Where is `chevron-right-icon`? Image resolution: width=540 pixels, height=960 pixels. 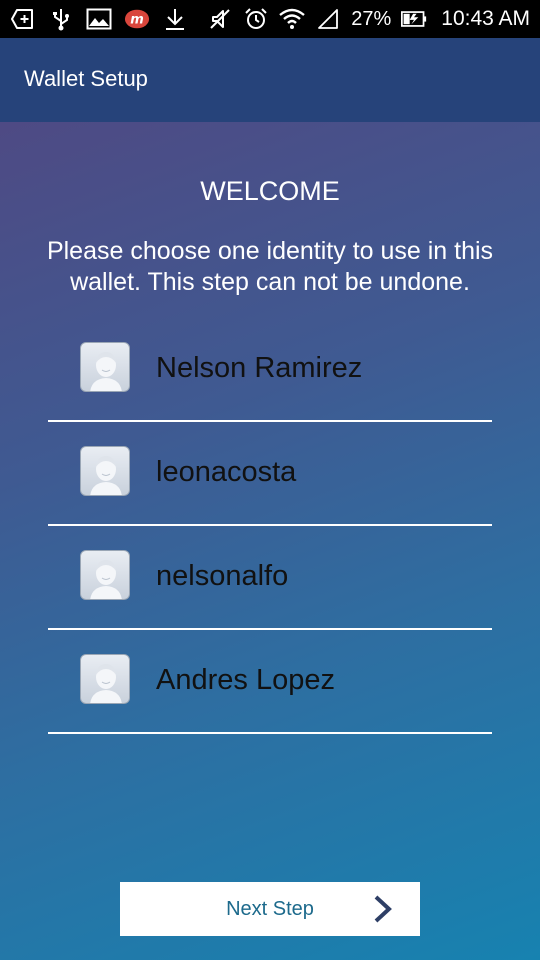 chevron-right-icon is located at coordinates (383, 909).